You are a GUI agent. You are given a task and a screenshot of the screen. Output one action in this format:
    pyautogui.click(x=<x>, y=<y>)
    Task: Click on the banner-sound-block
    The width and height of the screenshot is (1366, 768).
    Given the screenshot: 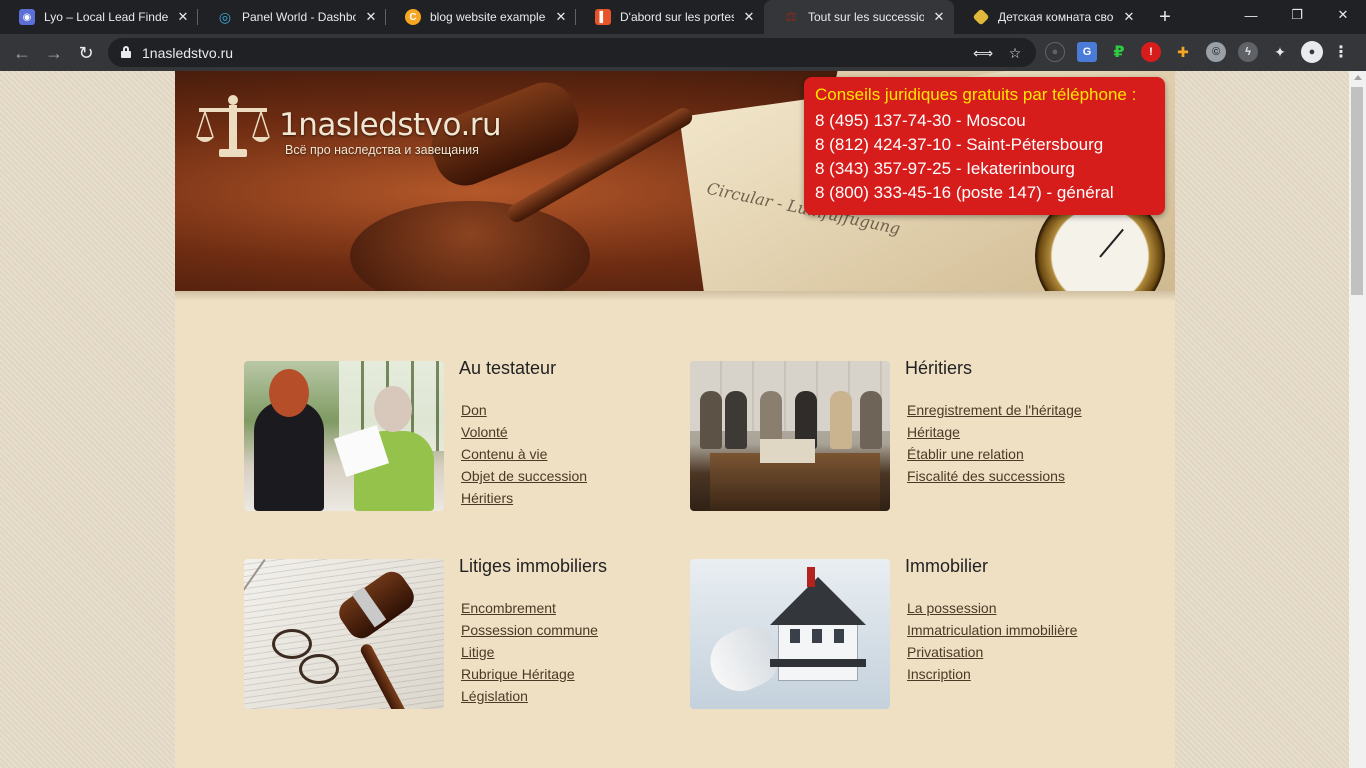 What is the action you would take?
    pyautogui.click(x=470, y=246)
    